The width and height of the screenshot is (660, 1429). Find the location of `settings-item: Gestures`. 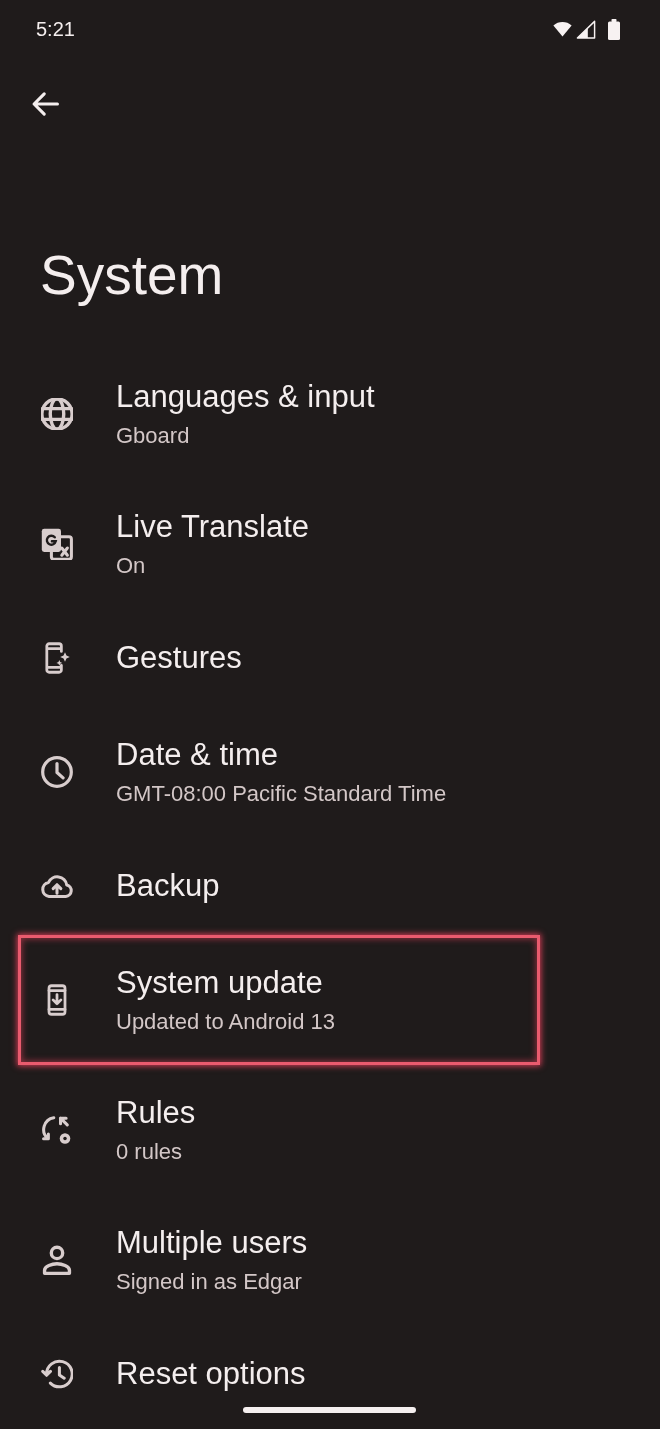

settings-item: Gestures is located at coordinates (279, 658).